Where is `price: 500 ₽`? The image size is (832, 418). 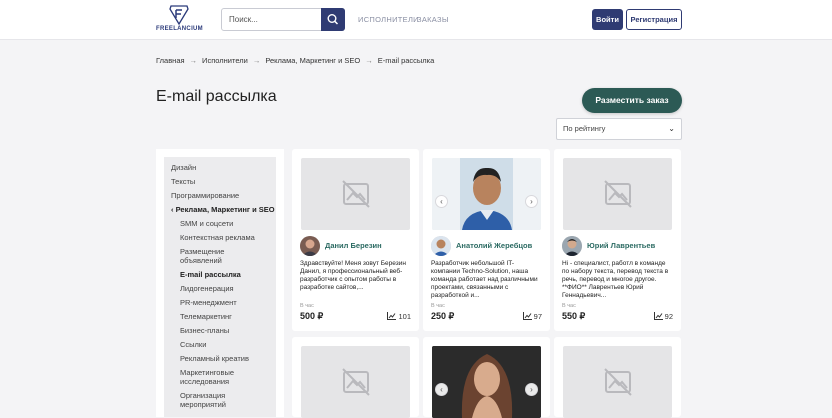
price: 500 ₽ is located at coordinates (312, 316).